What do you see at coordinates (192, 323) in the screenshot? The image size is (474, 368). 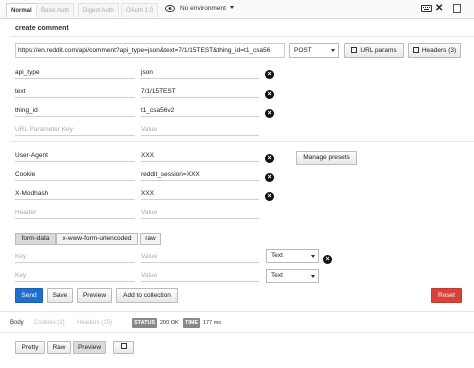 I see `time-badge: TIME` at bounding box center [192, 323].